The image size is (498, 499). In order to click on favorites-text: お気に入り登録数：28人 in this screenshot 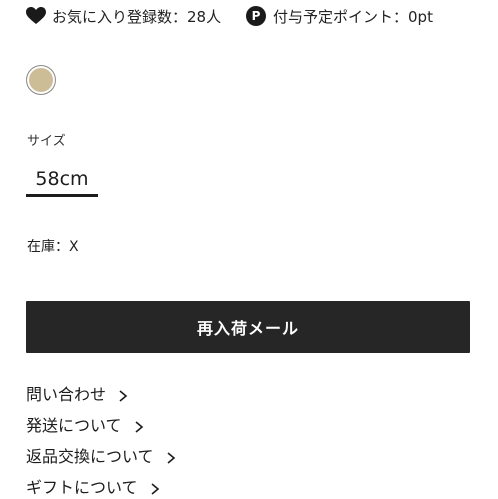, I will do `click(137, 16)`.